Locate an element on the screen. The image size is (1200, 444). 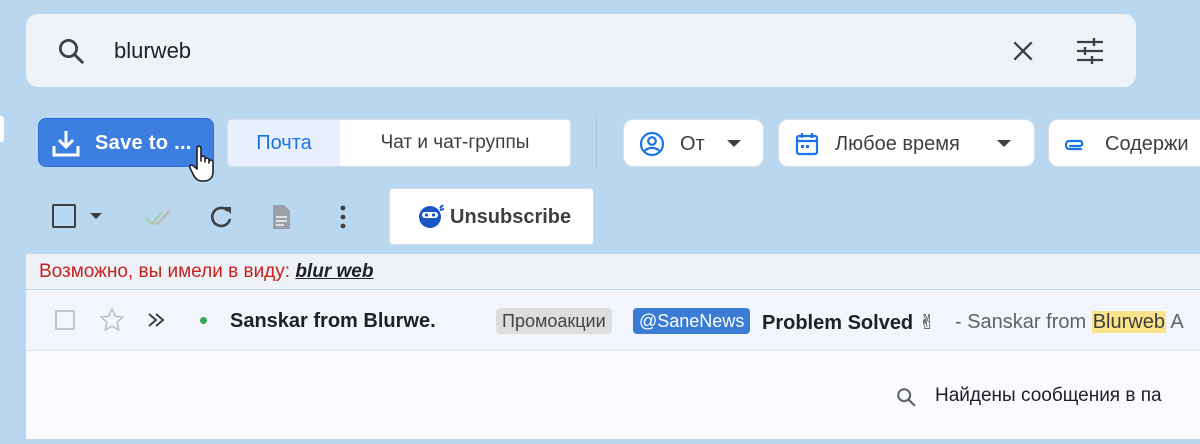
mail-chat-toggle: Почта Чат и чат-группы is located at coordinates (399, 143).